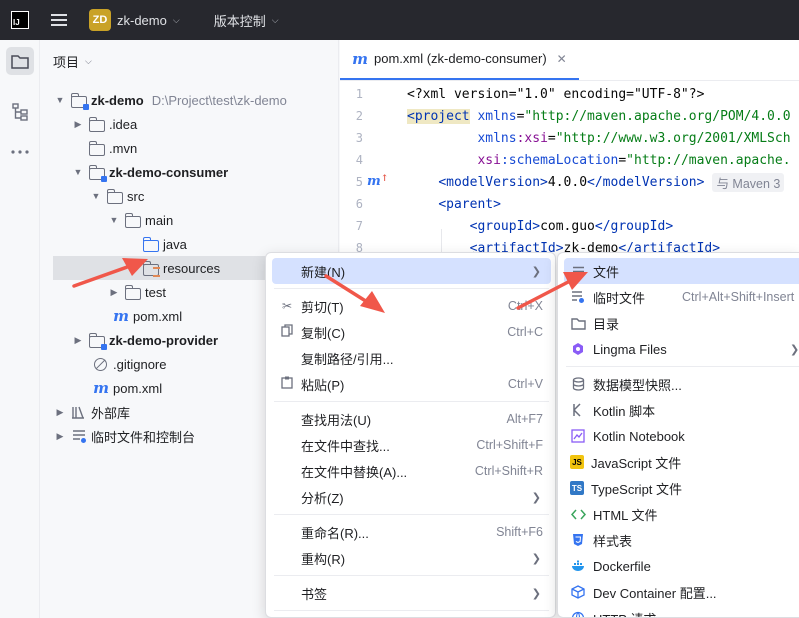 The height and width of the screenshot is (618, 799). I want to click on tab-pom-xml: m pom.xml (zk-demo-consumer) ✕, so click(459, 59).